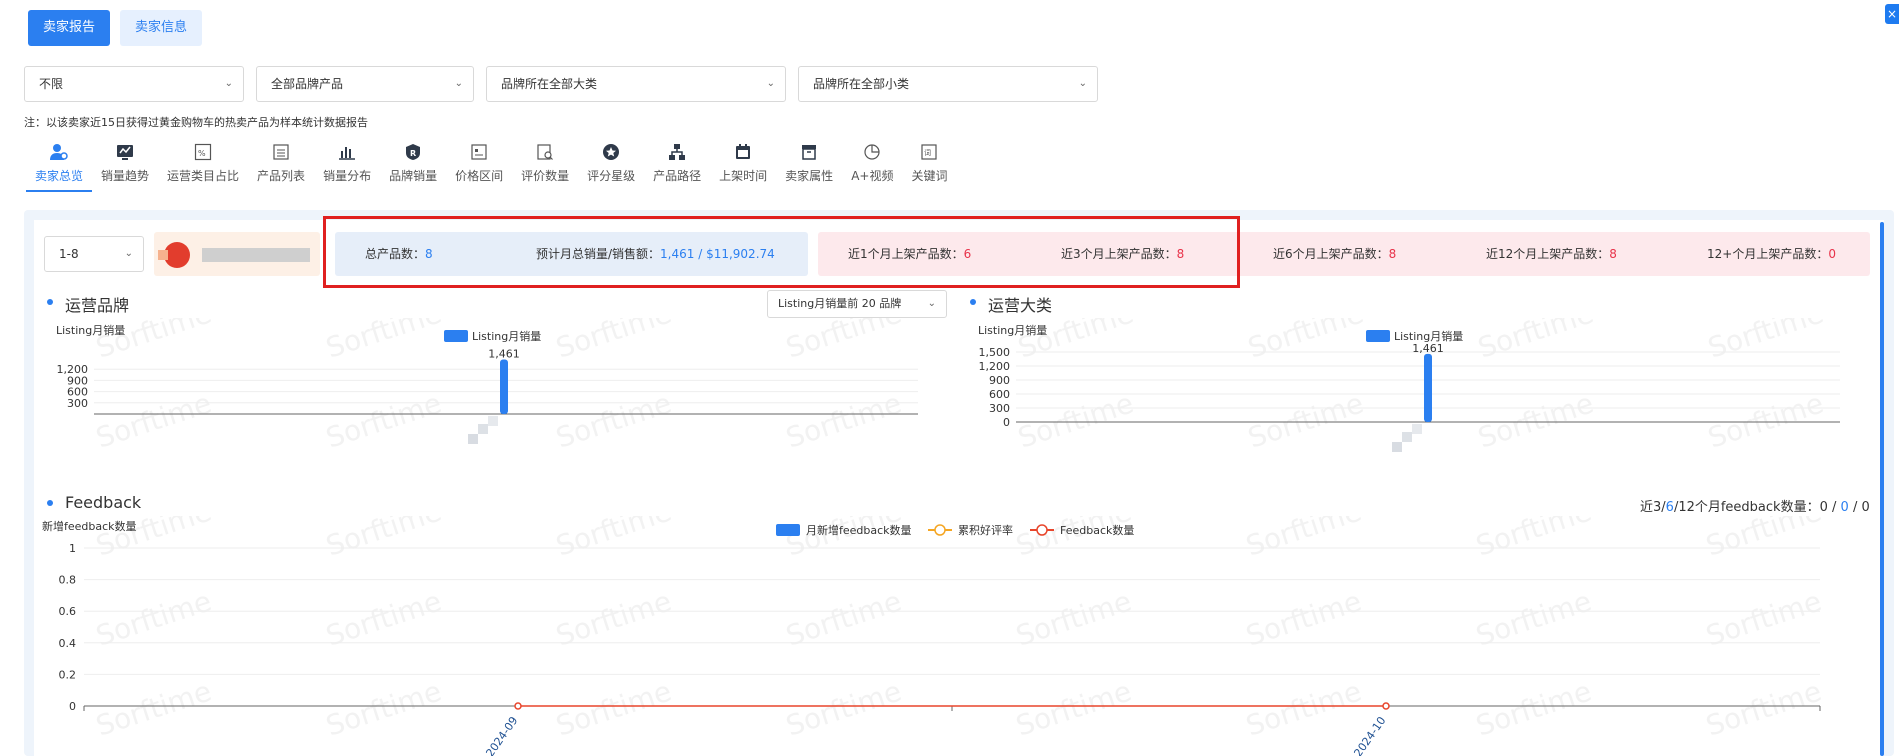 The width and height of the screenshot is (1899, 756). What do you see at coordinates (413, 167) in the screenshot?
I see `tab-brand-sales: R 品牌销量` at bounding box center [413, 167].